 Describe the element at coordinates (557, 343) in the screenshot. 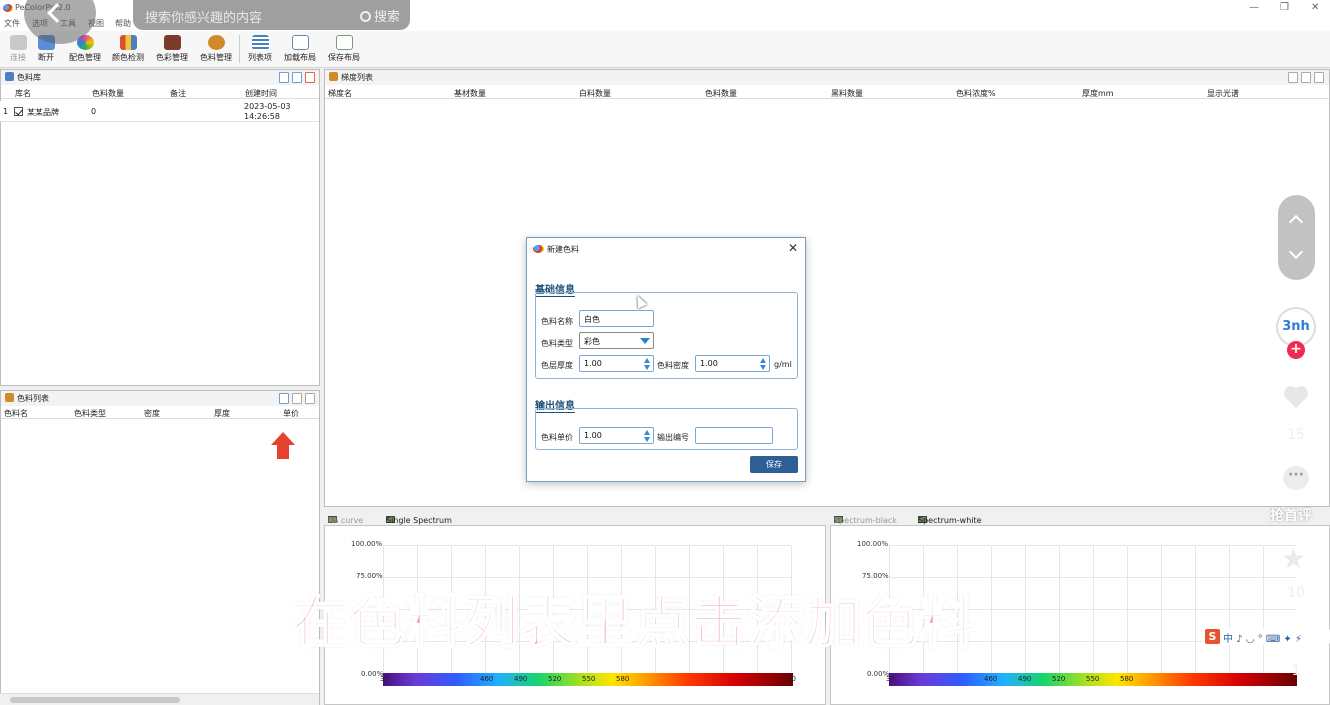

I see `colorant-type-label: 色料类型` at that location.